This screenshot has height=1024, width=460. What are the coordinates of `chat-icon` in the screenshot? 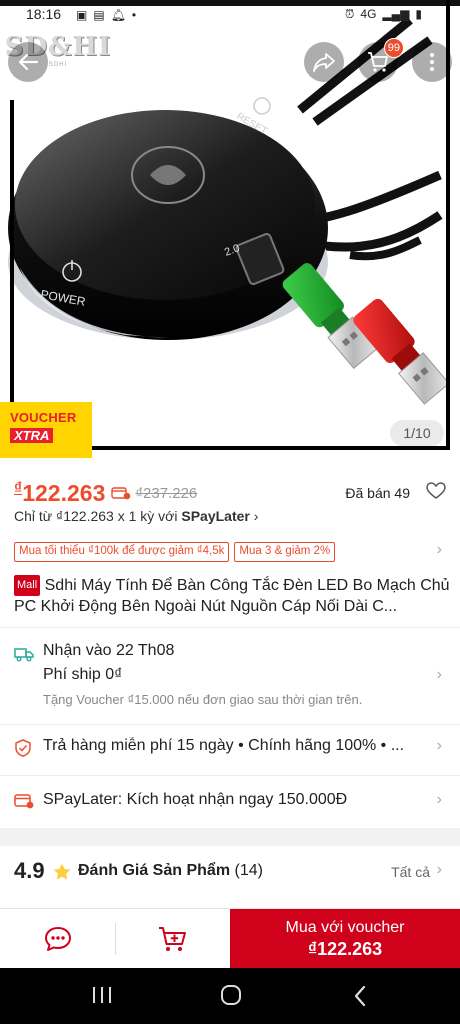 It's located at (57, 939).